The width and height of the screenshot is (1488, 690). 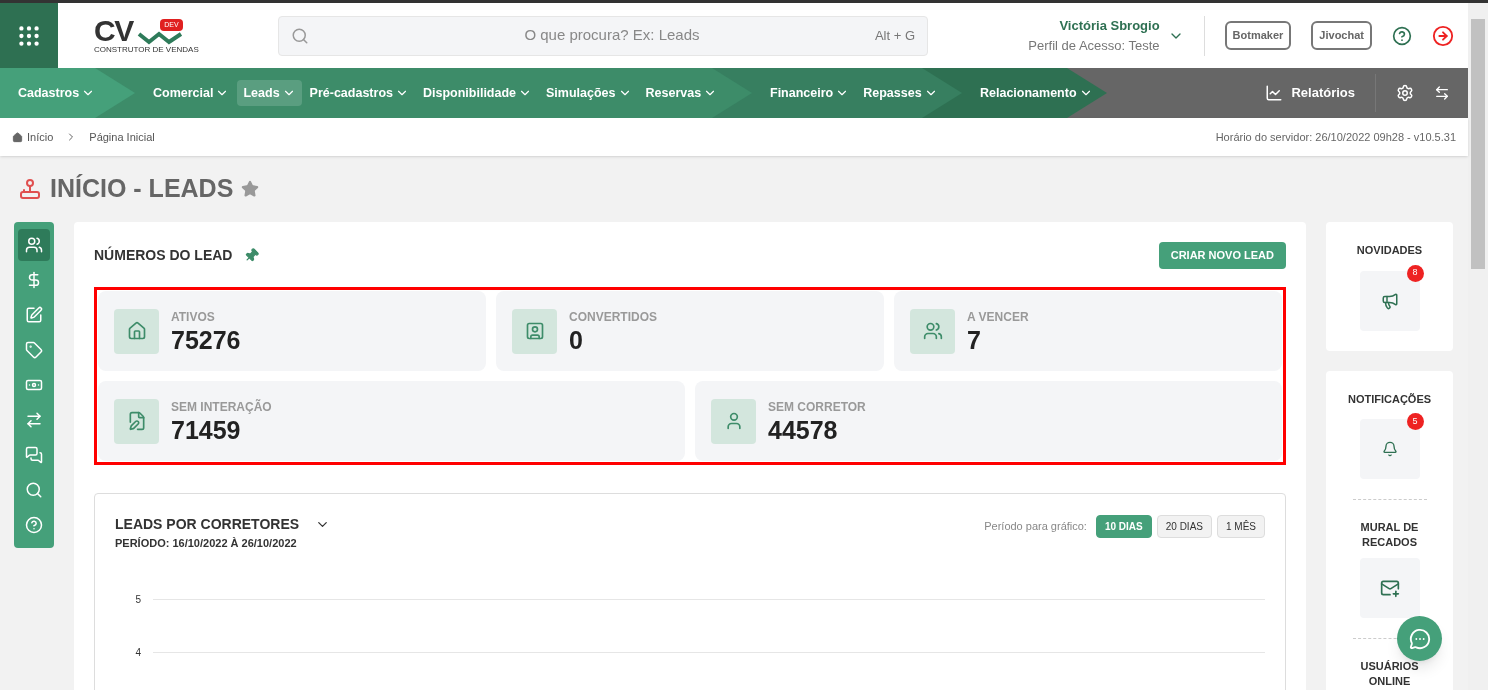 I want to click on nav-item: Leads, so click(x=269, y=93).